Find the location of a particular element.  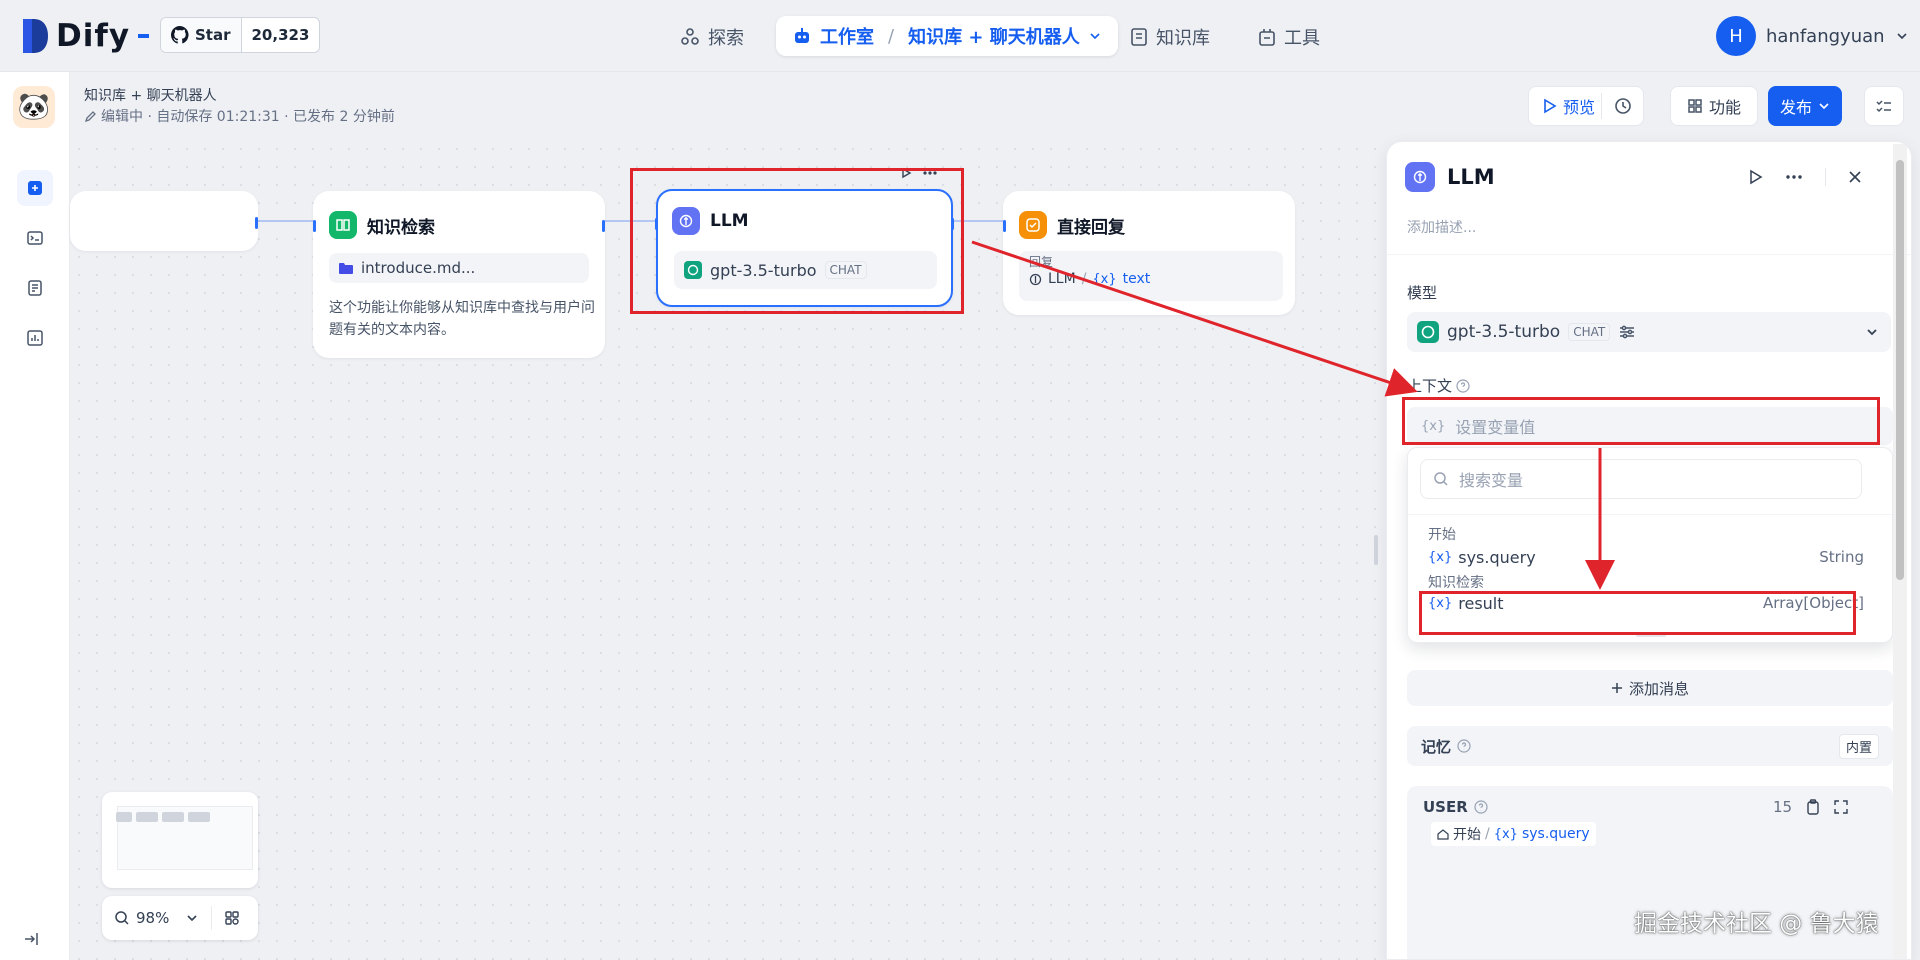

watermark: 掘金技术社区 @ 鲁大猿 is located at coordinates (1756, 924).